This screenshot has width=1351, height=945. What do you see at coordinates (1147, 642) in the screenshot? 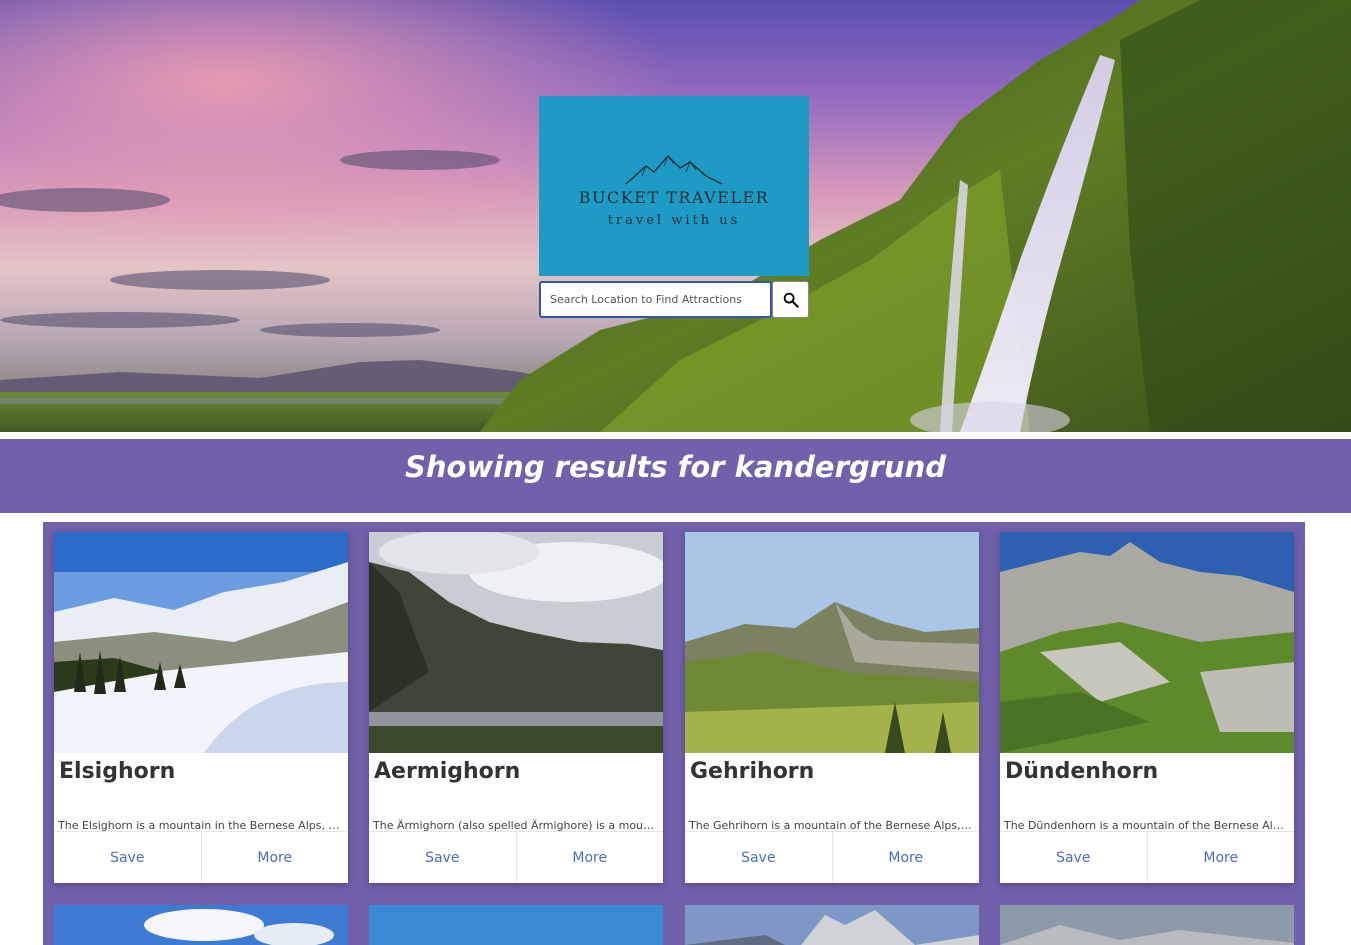
I see `card-image-rocky-peak` at bounding box center [1147, 642].